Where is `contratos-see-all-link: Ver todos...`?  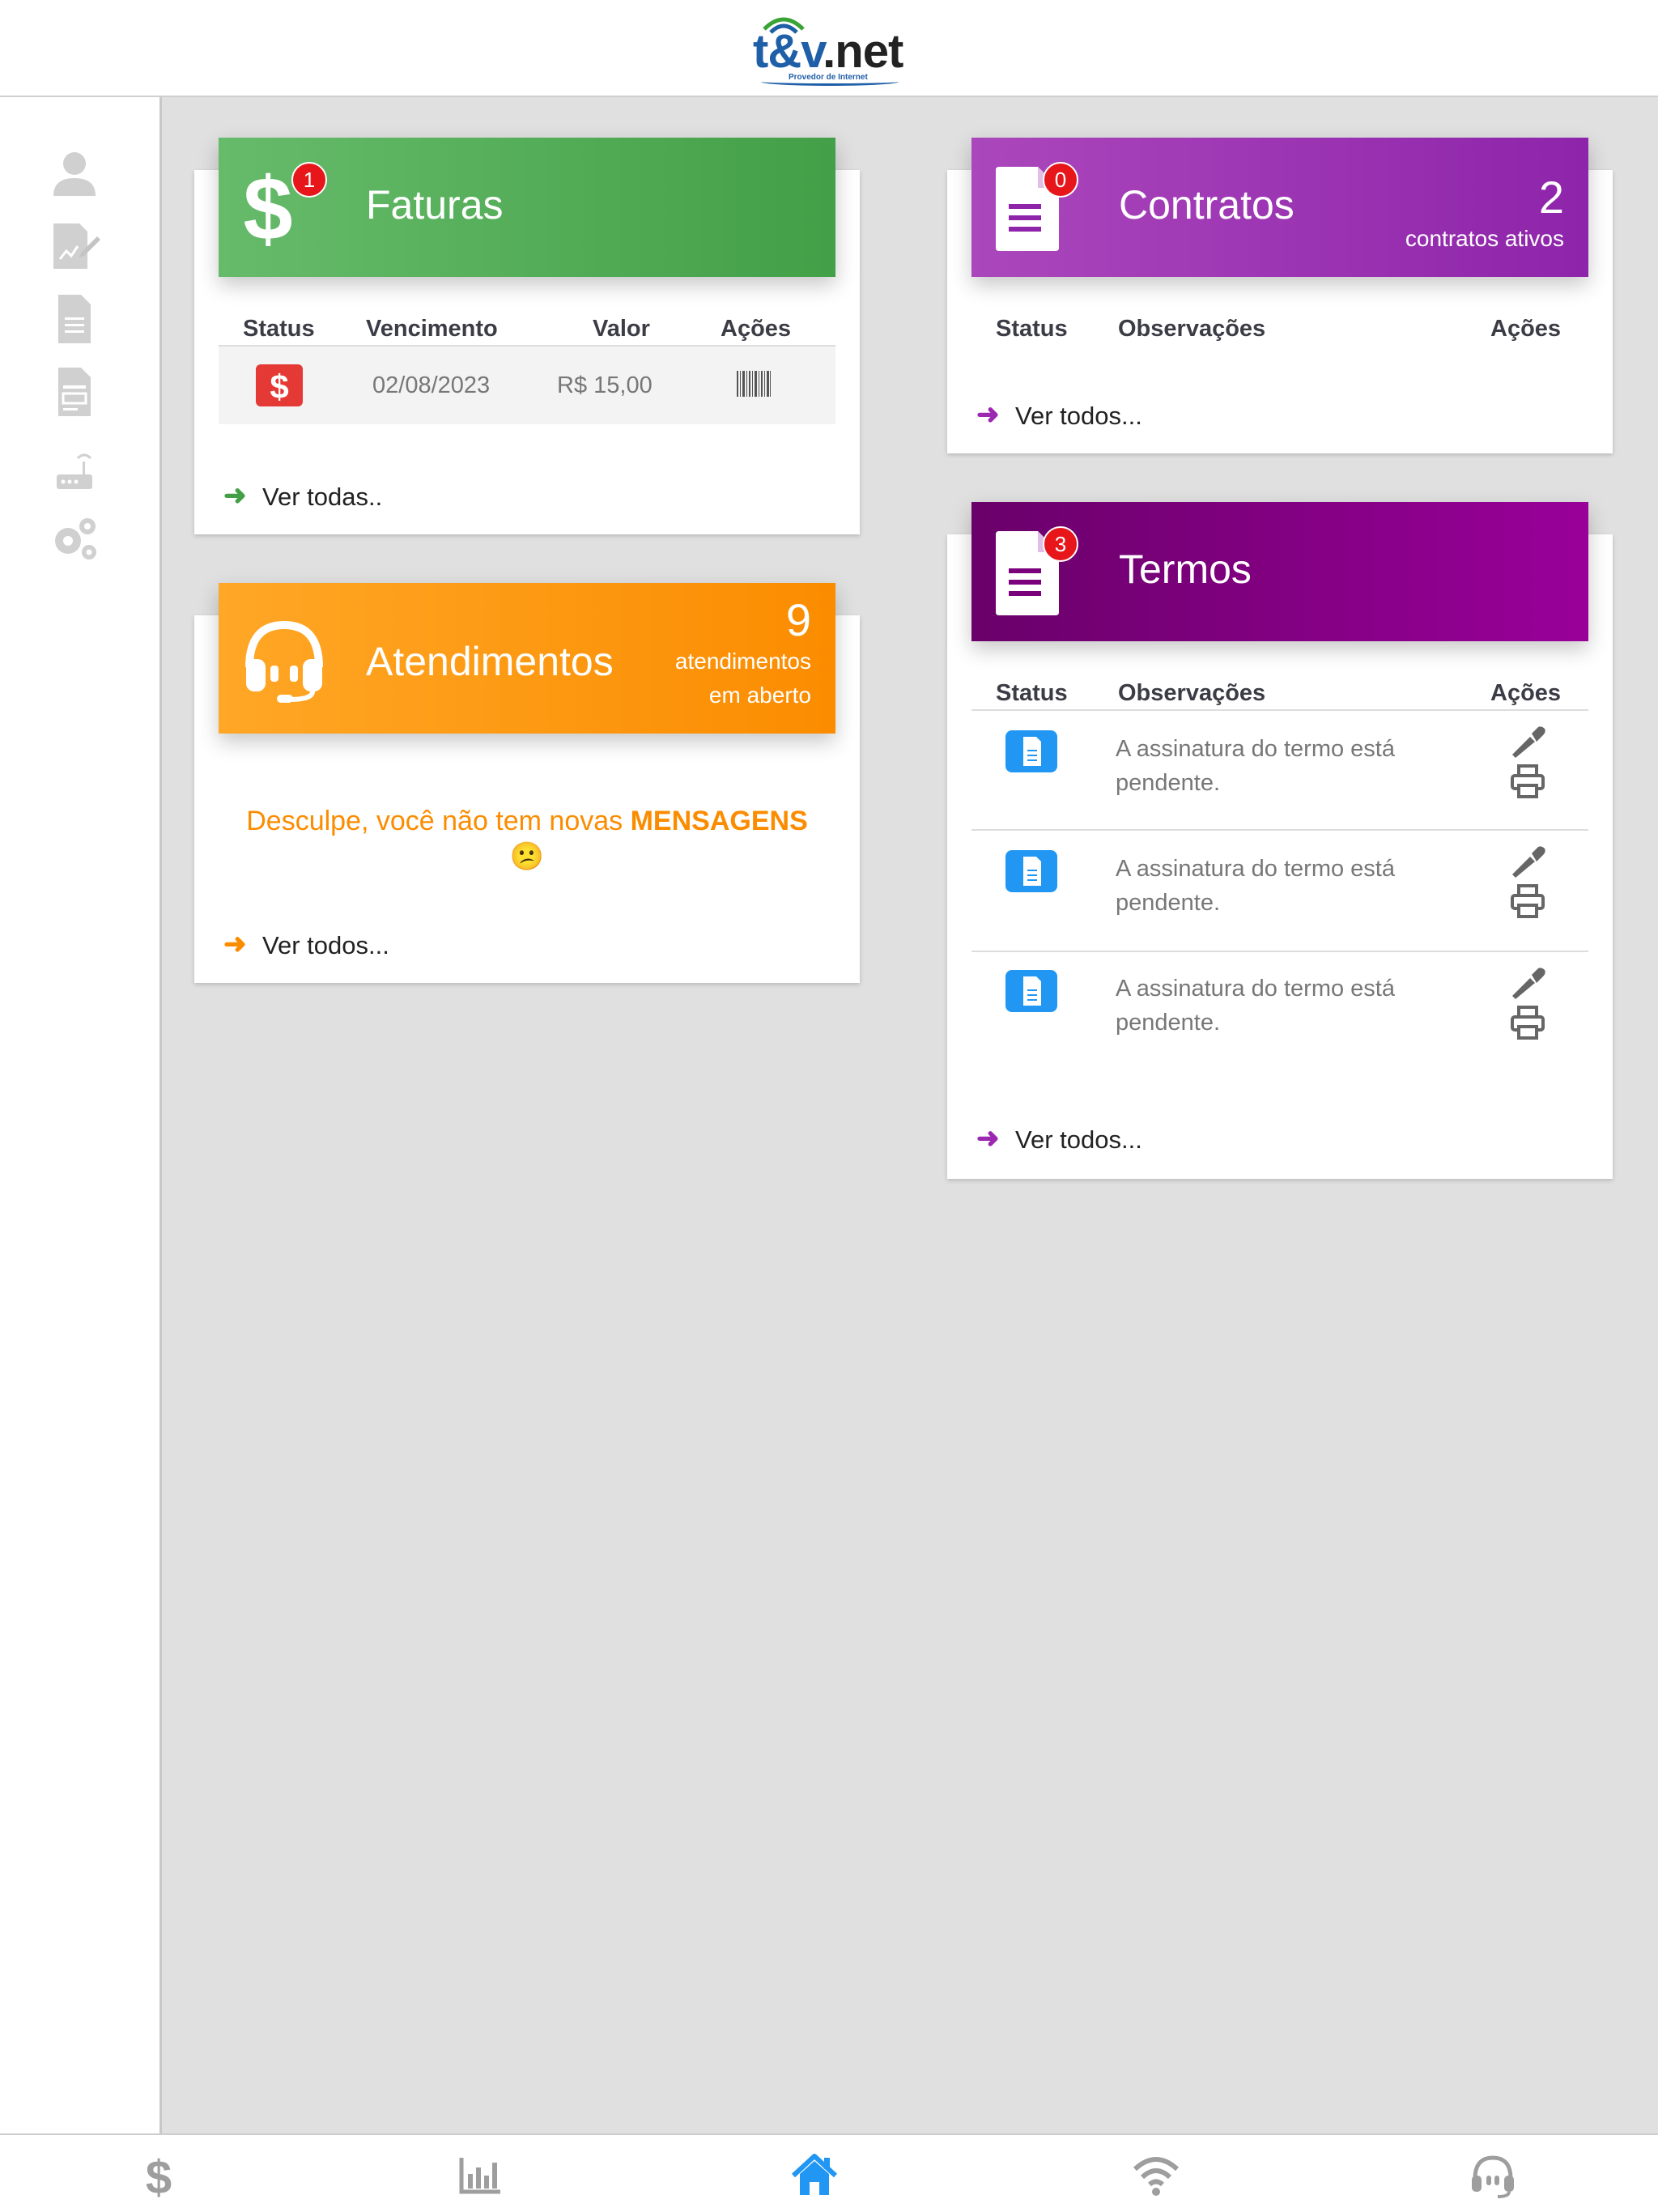 contratos-see-all-link: Ver todos... is located at coordinates (1078, 417).